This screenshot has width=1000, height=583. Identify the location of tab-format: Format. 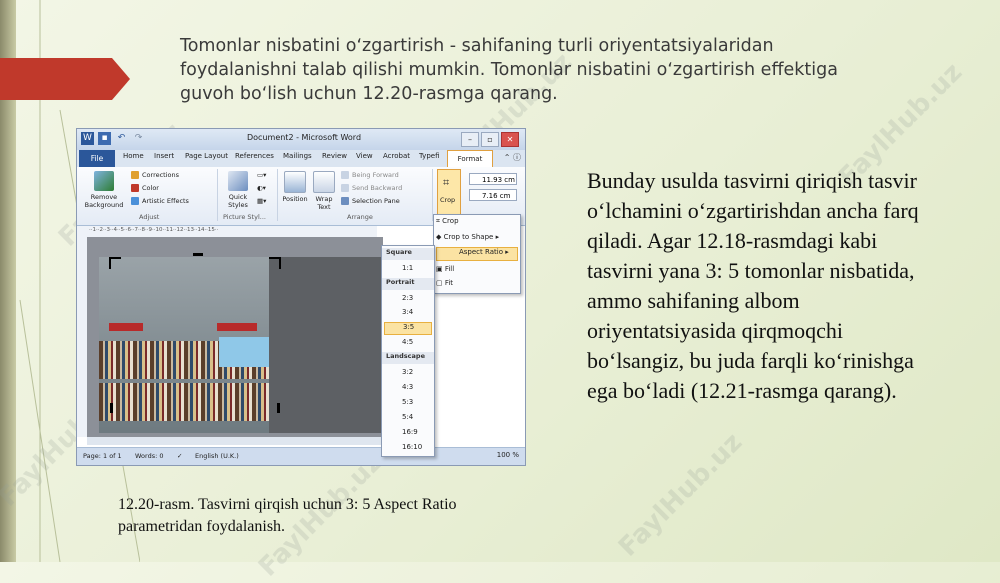
(470, 159).